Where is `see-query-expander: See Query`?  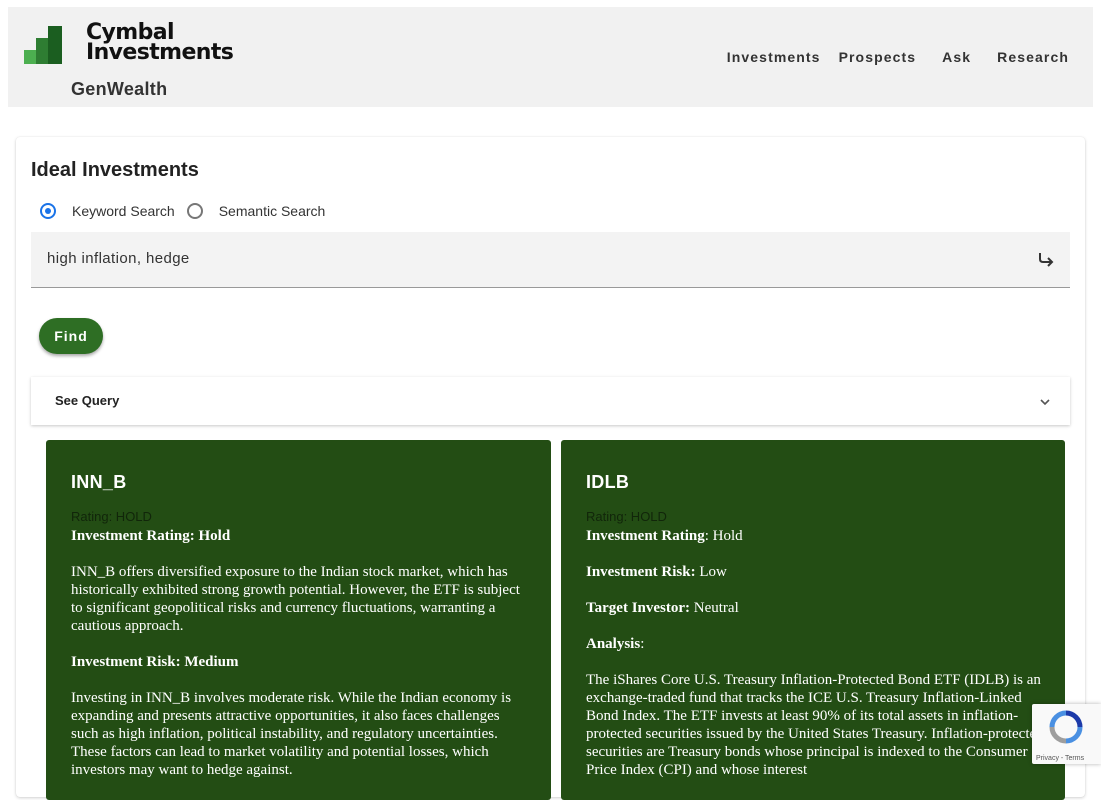 see-query-expander: See Query is located at coordinates (550, 401).